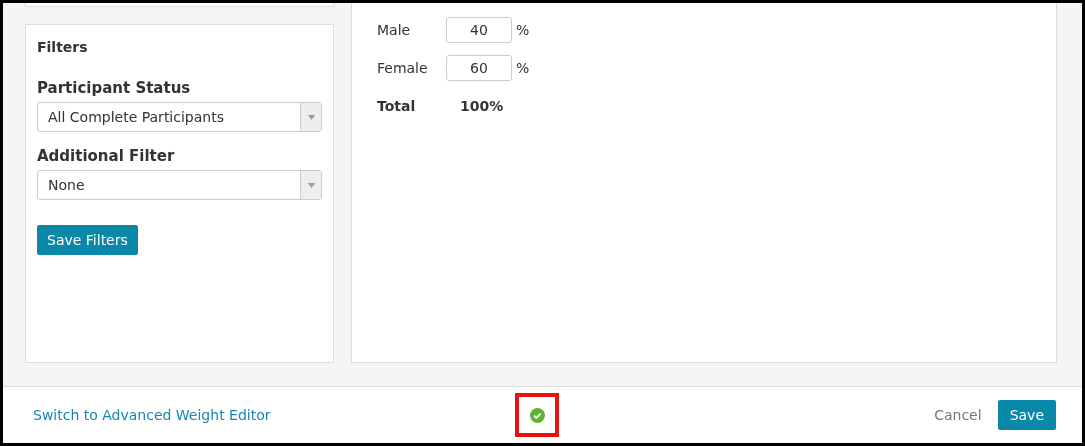 This screenshot has width=1085, height=446. Describe the element at coordinates (479, 68) in the screenshot. I see `weight-input: 60` at that location.